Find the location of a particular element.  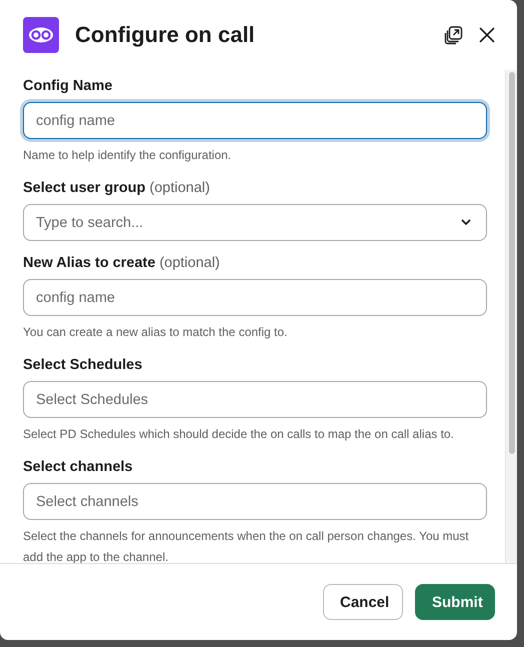

submit-button: Submit is located at coordinates (455, 602).